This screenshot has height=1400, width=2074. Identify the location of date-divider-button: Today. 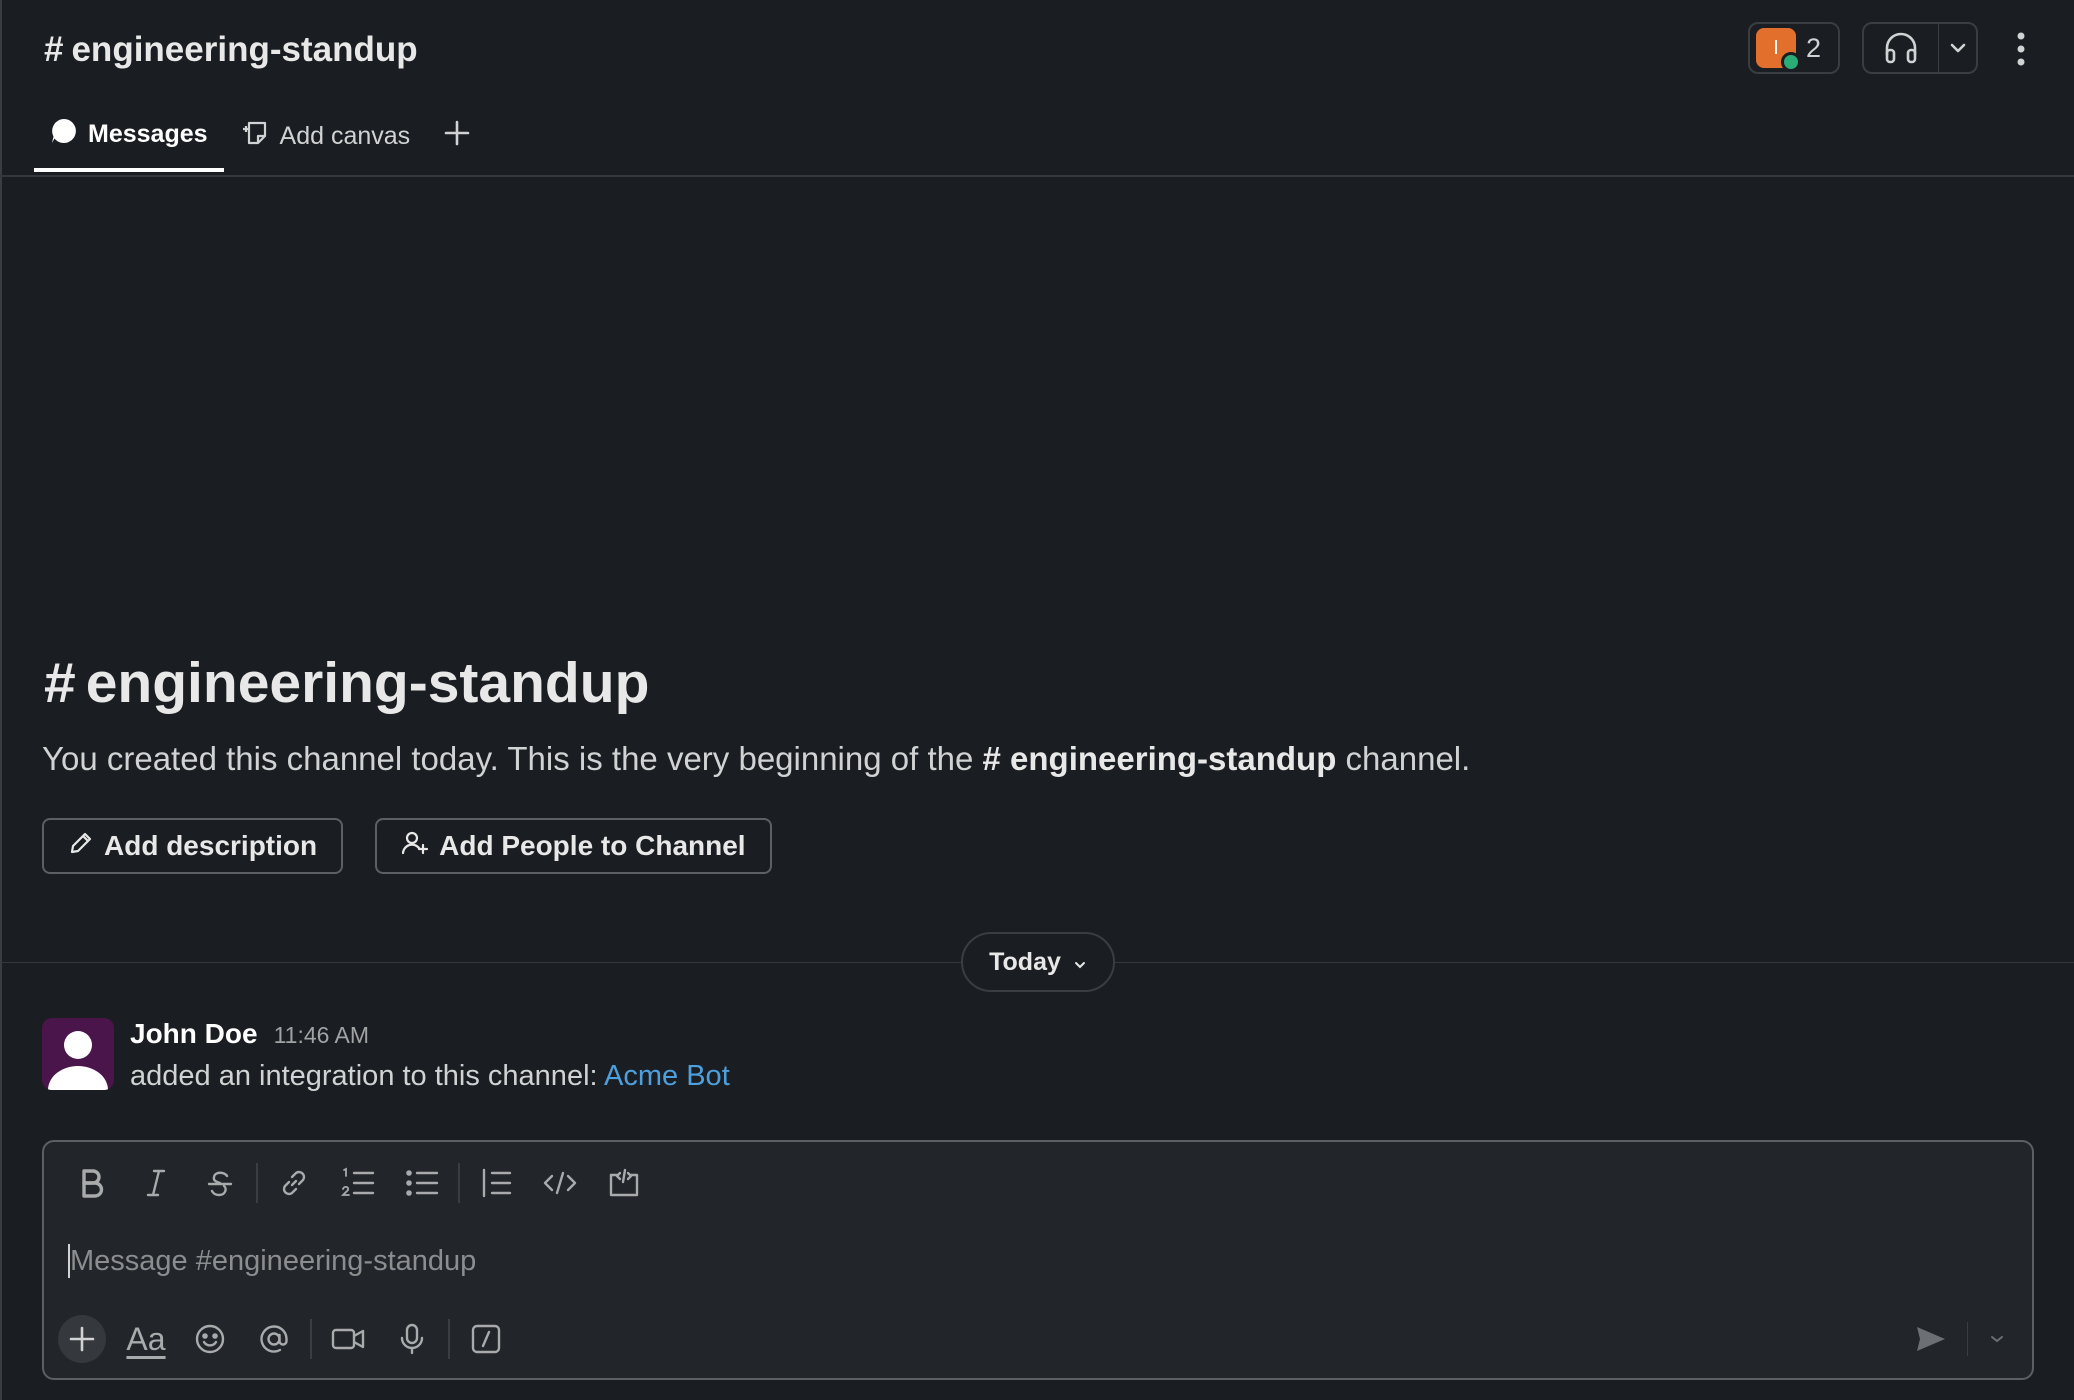
(1038, 962).